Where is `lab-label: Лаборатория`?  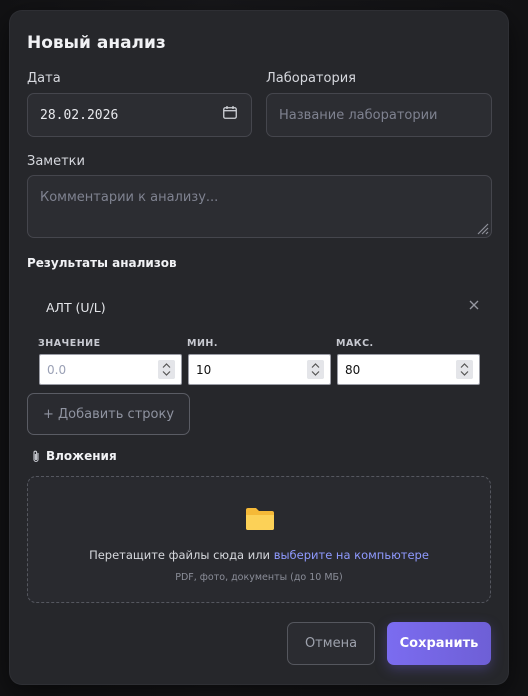 lab-label: Лаборатория is located at coordinates (311, 78).